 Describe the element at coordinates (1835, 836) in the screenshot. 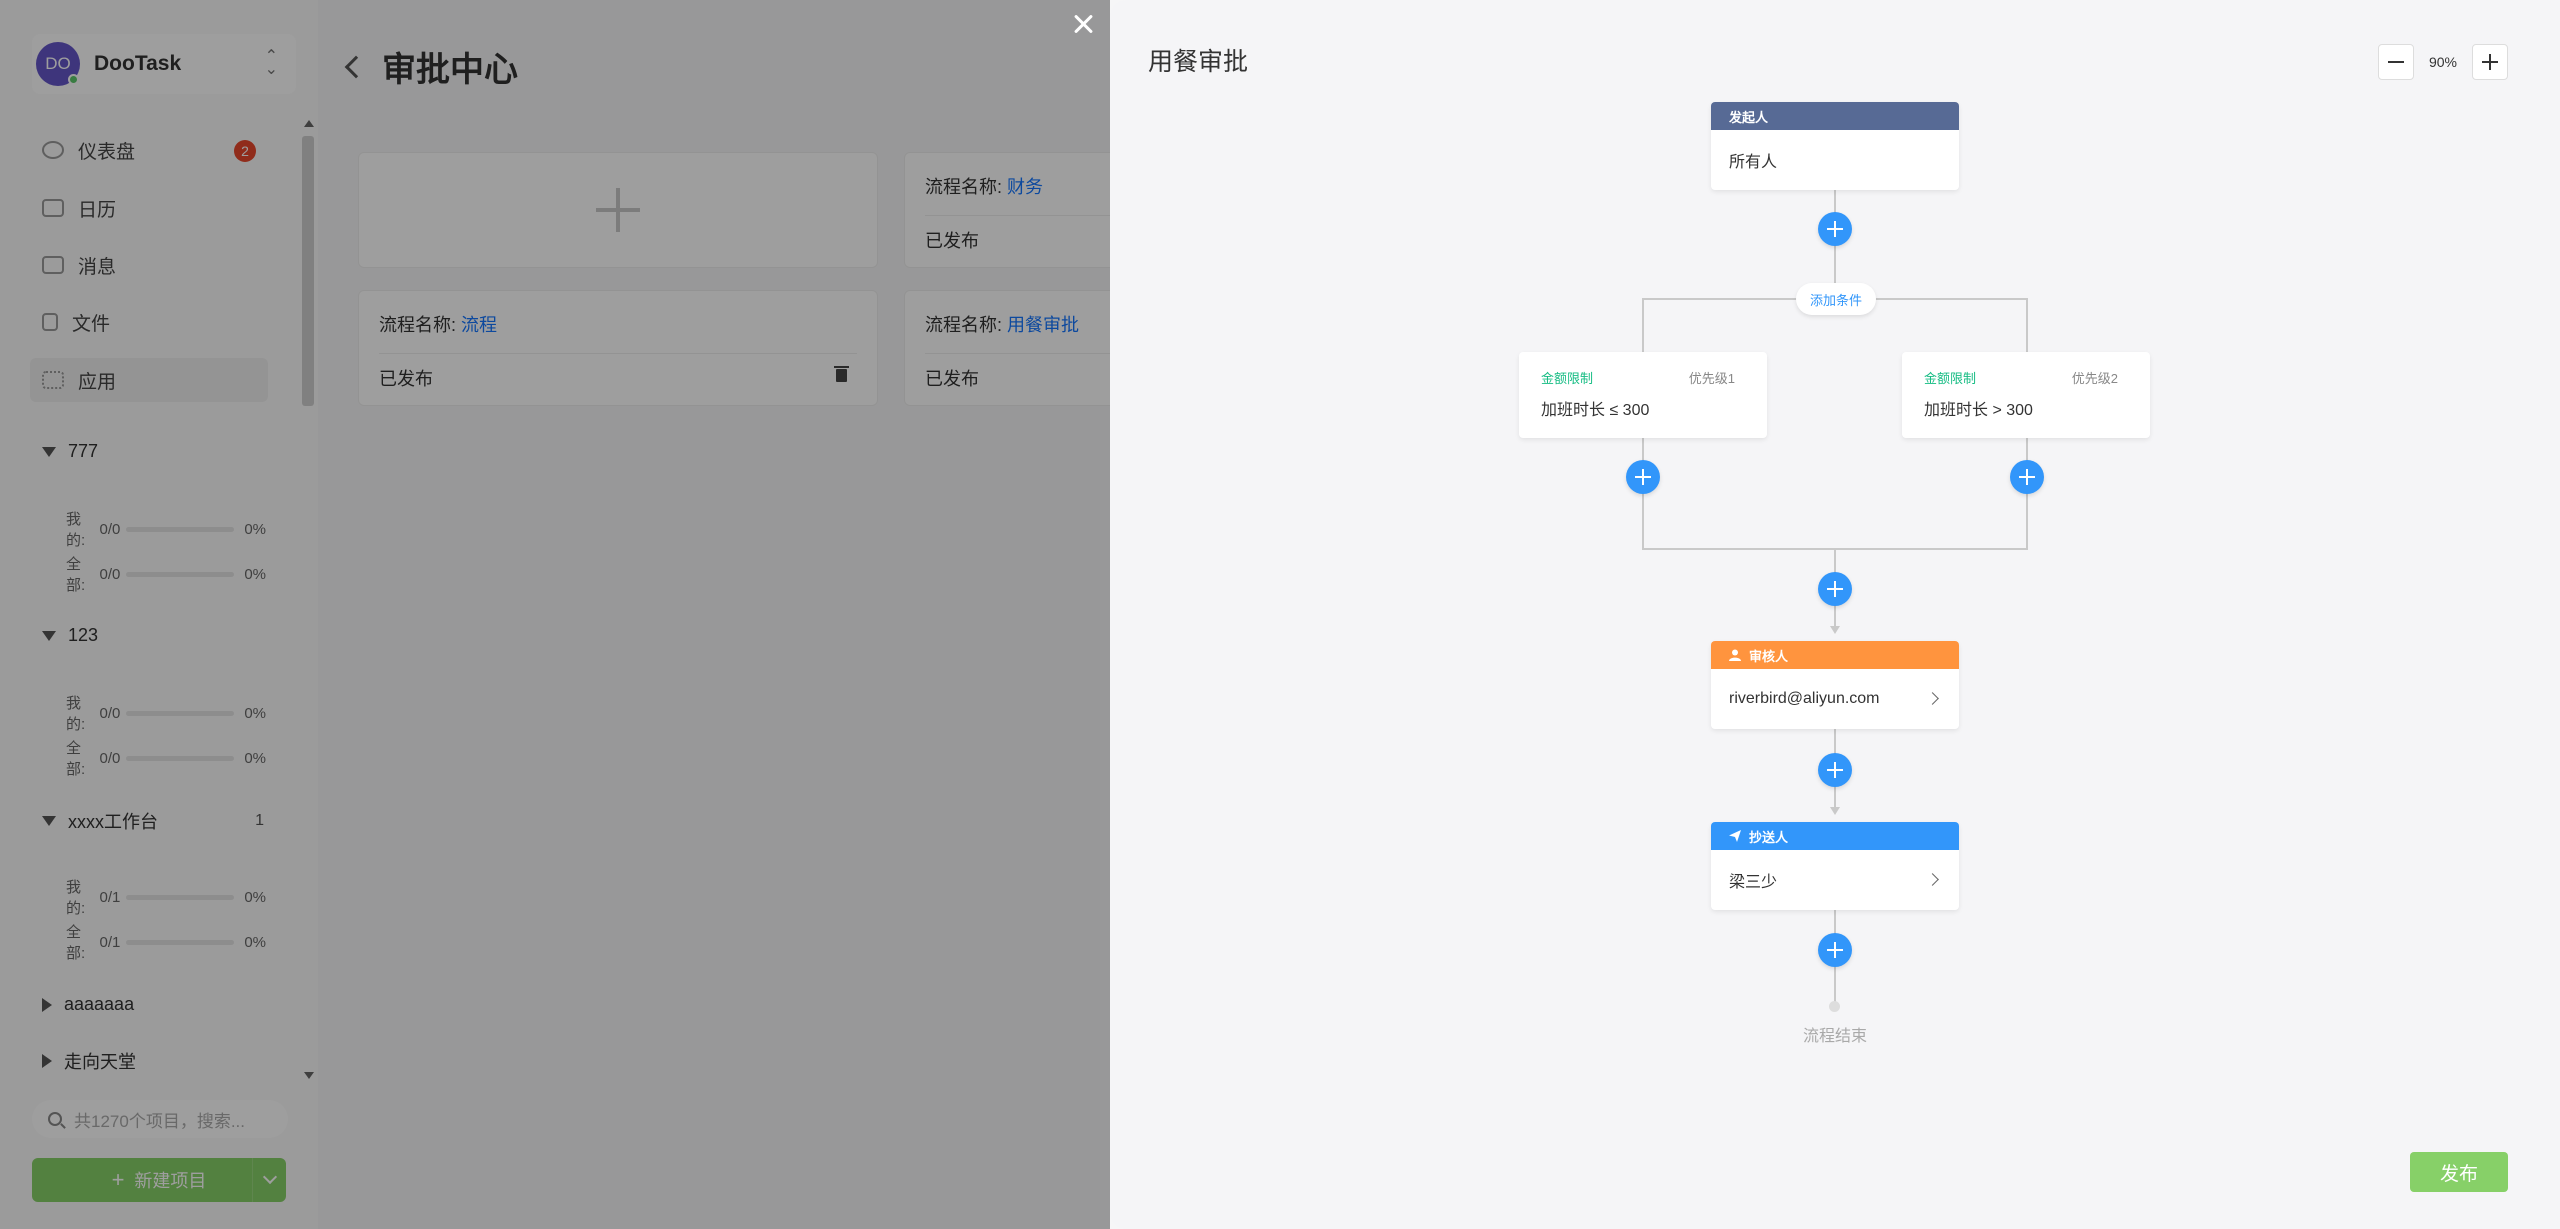

I see `node-header: 抄送人` at that location.